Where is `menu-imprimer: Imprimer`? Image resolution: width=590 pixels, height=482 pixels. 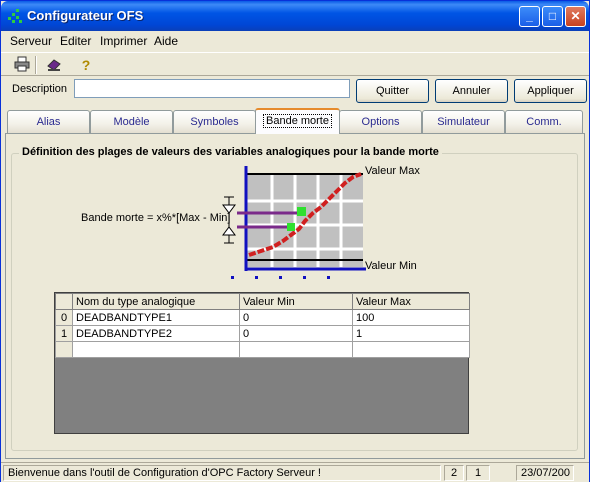 menu-imprimer: Imprimer is located at coordinates (123, 41).